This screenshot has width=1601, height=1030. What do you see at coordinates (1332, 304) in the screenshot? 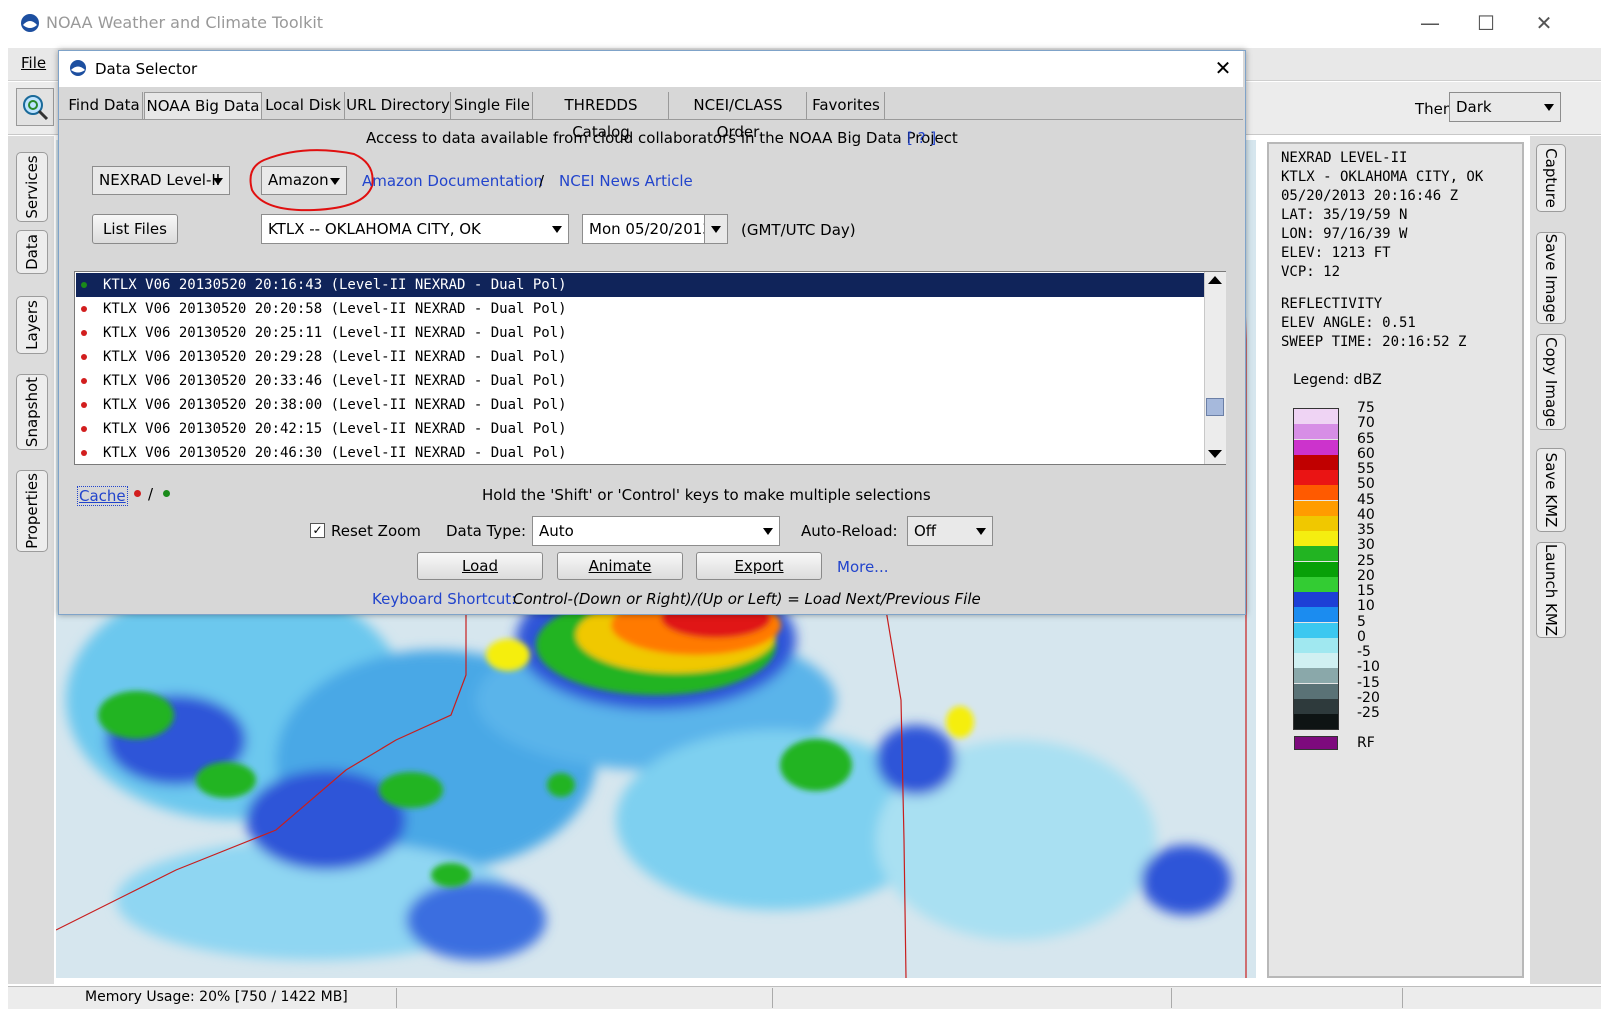
I see `info-line: REFLECTIVITY` at bounding box center [1332, 304].